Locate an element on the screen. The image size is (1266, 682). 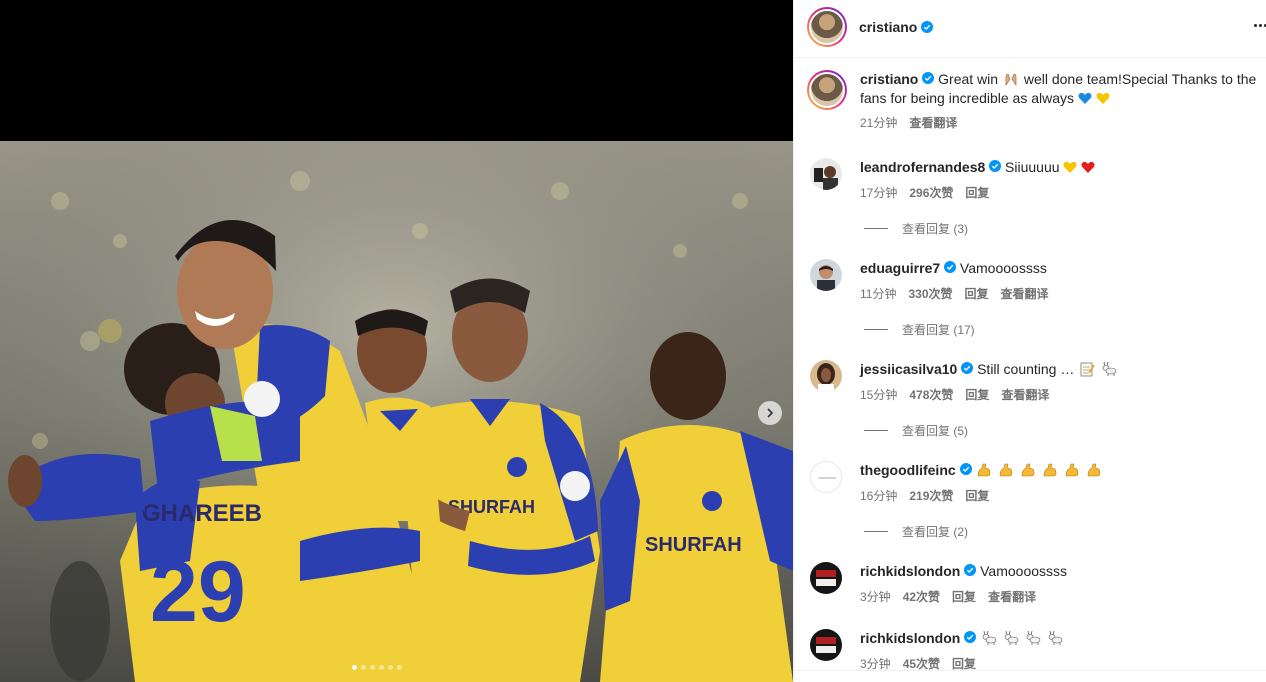
view-replies-button: 查看回复 (5) is located at coordinates (916, 430).